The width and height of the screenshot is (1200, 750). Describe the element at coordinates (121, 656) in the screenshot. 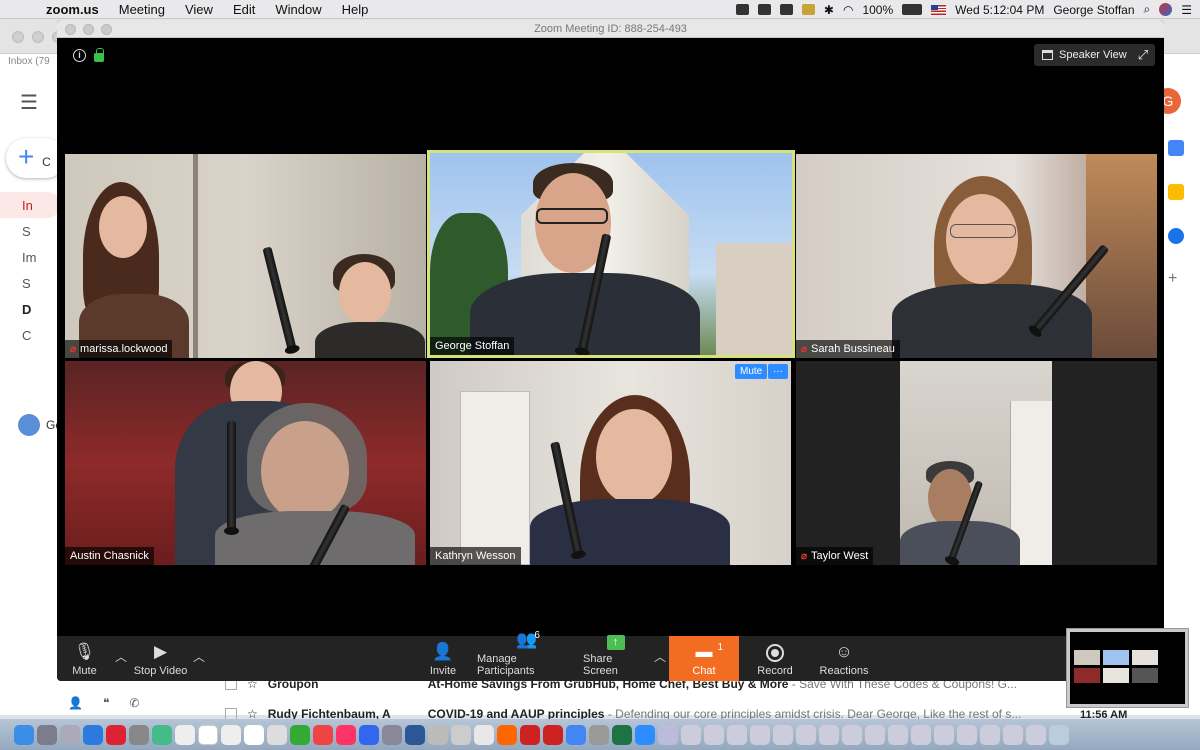

I see `audio-options-caret-icon: ︿` at that location.